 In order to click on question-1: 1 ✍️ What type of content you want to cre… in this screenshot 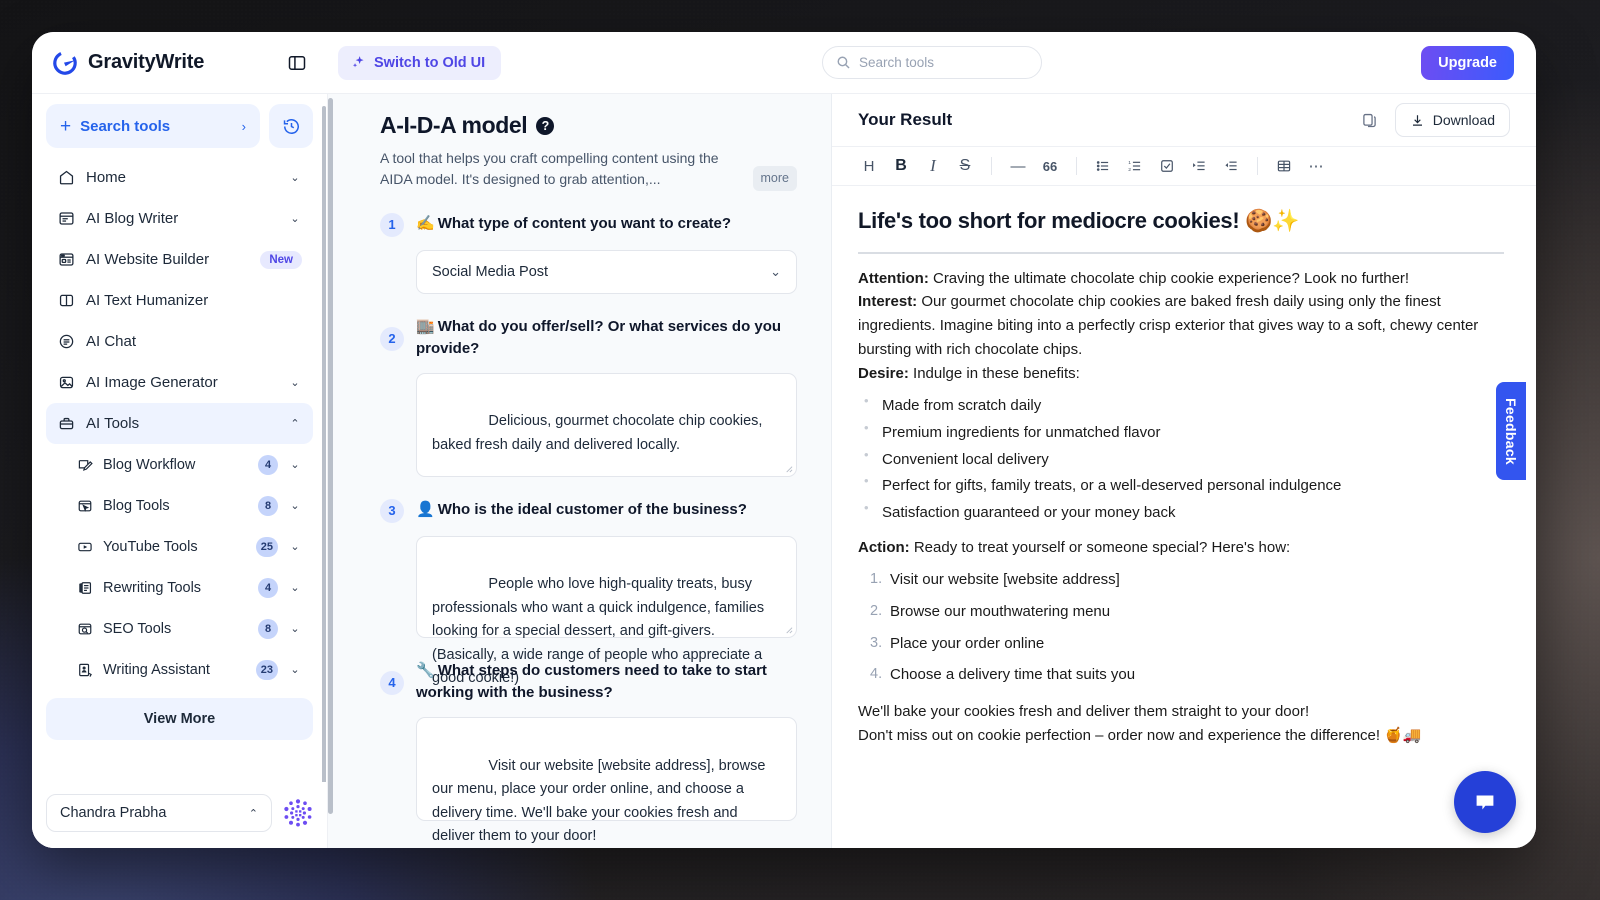, I will do `click(588, 253)`.